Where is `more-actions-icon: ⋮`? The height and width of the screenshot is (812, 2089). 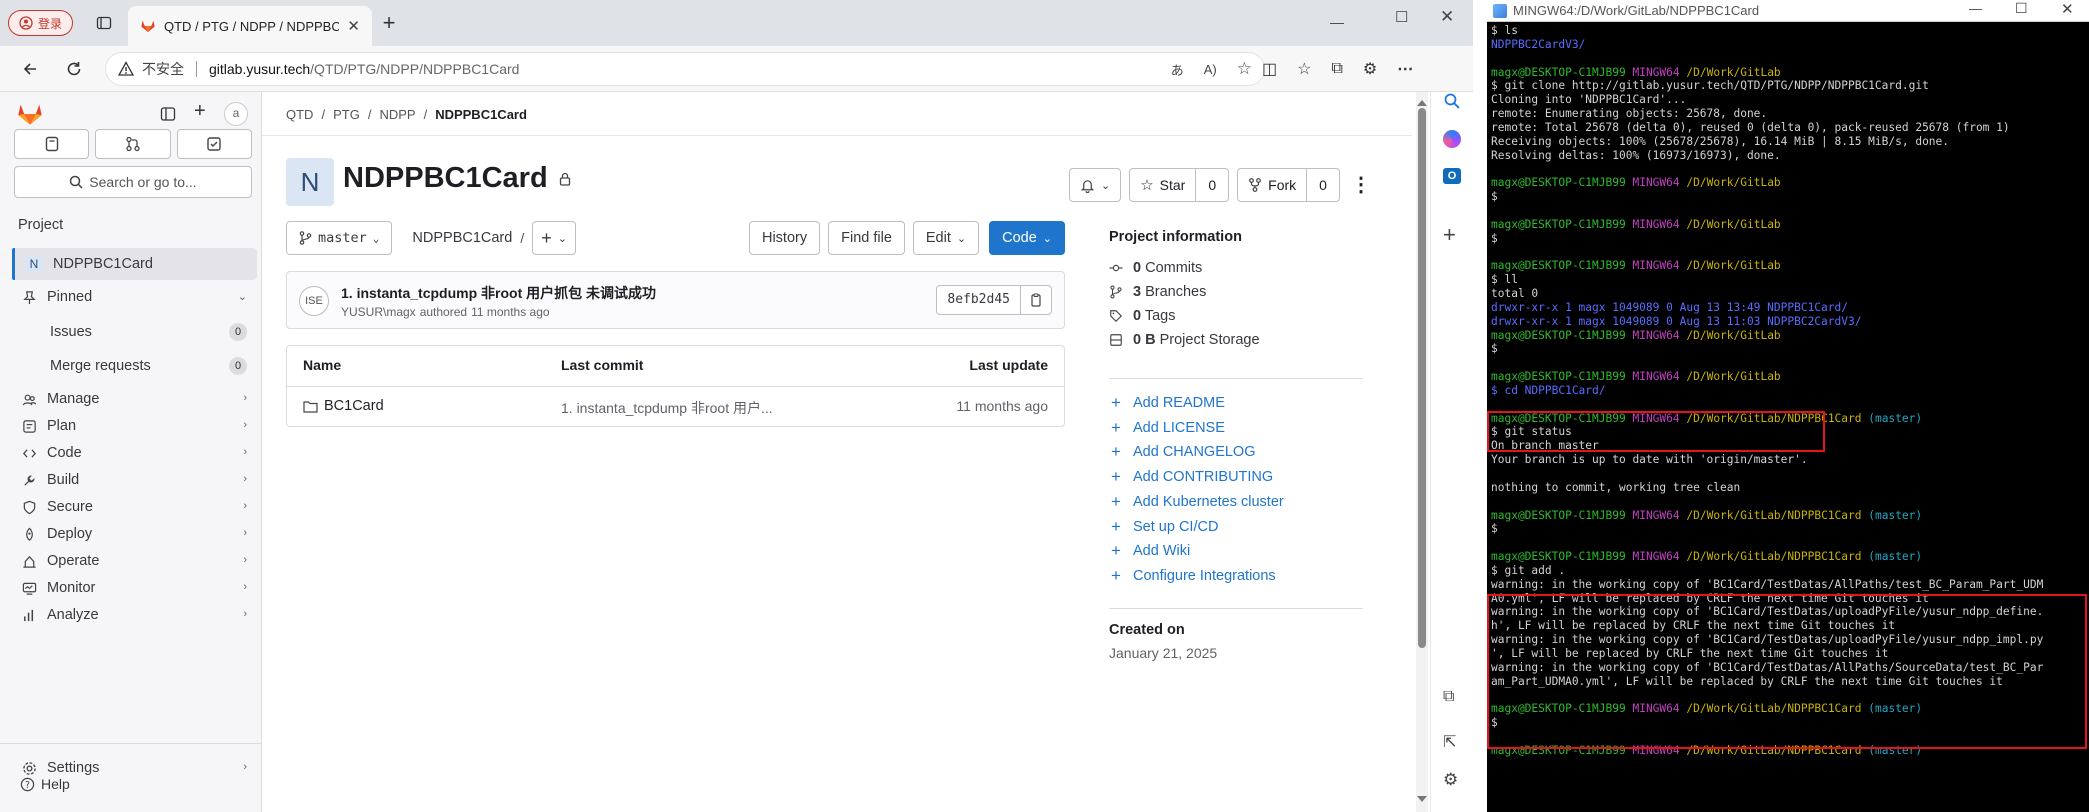
more-actions-icon: ⋮ is located at coordinates (1361, 185).